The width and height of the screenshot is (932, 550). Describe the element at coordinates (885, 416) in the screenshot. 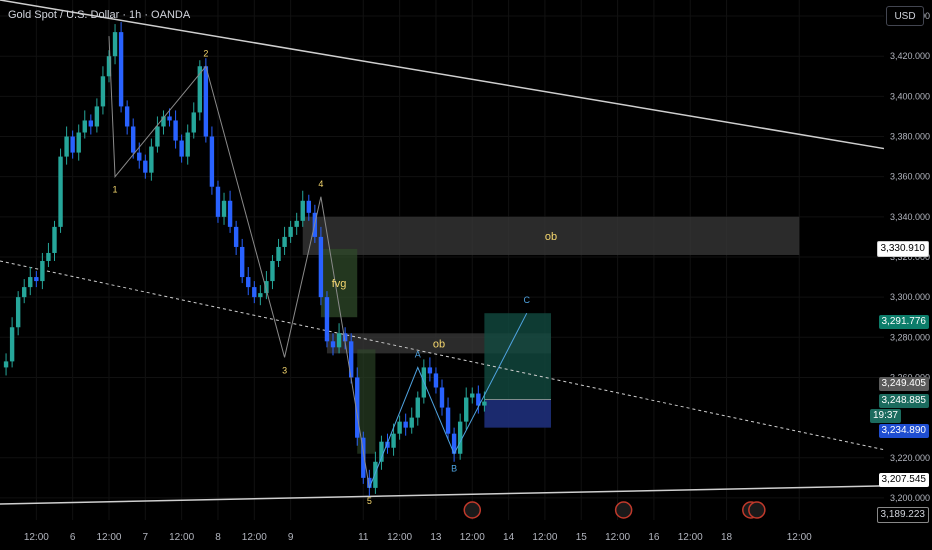

I see `countdown-tag: 19:37` at that location.